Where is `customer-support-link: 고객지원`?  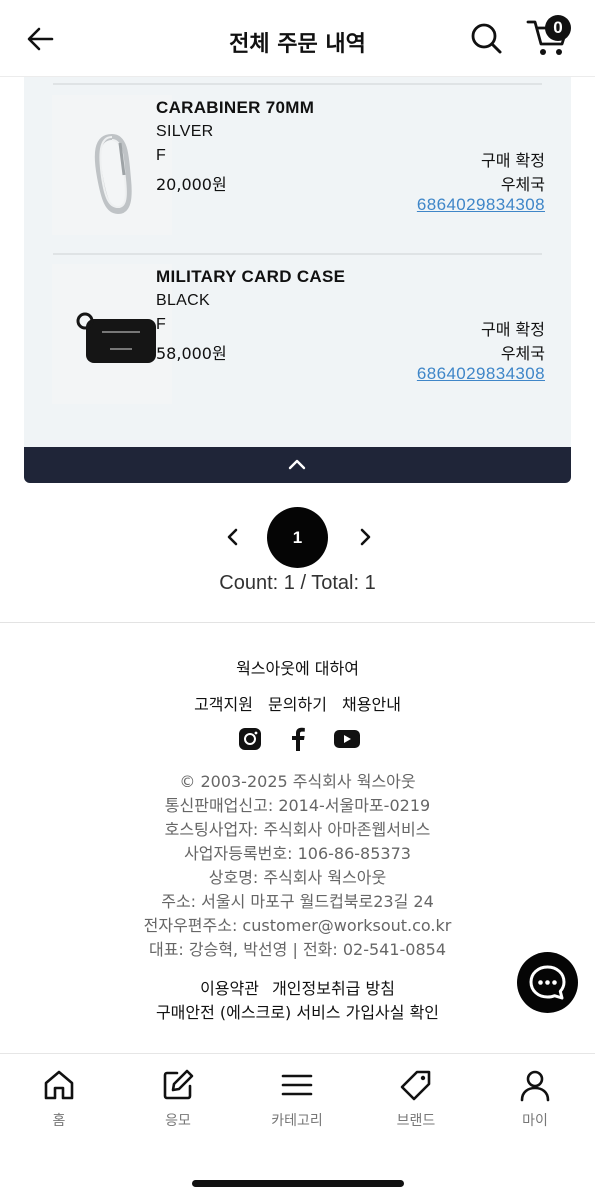 customer-support-link: 고객지원 is located at coordinates (223, 704).